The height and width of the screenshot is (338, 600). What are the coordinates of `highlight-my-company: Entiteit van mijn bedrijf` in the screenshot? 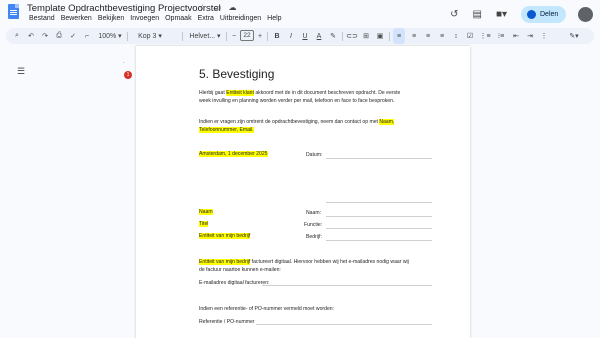 It's located at (225, 262).